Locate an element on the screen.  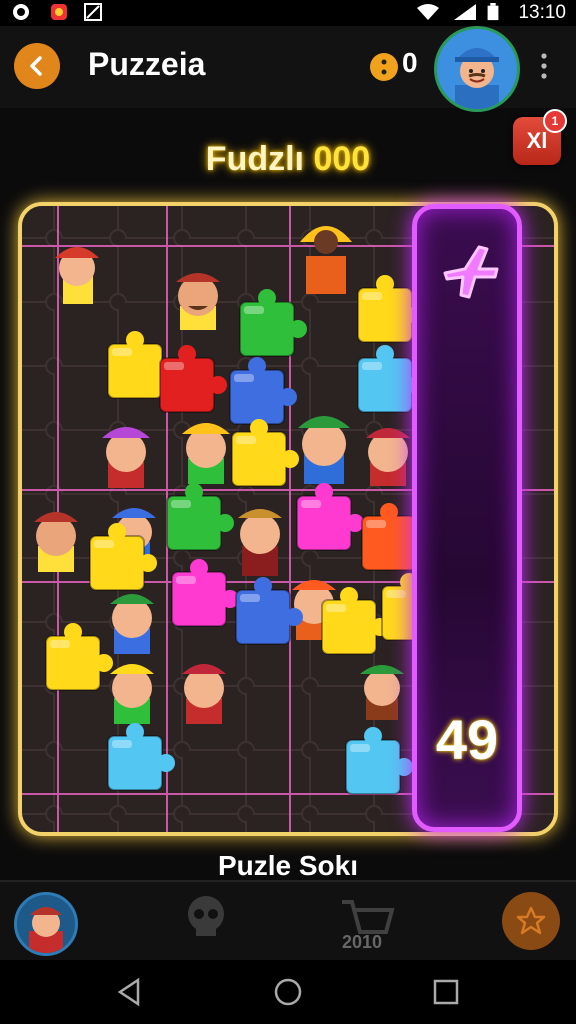
score-title: Fudzlı 000 is located at coordinates (288, 159).